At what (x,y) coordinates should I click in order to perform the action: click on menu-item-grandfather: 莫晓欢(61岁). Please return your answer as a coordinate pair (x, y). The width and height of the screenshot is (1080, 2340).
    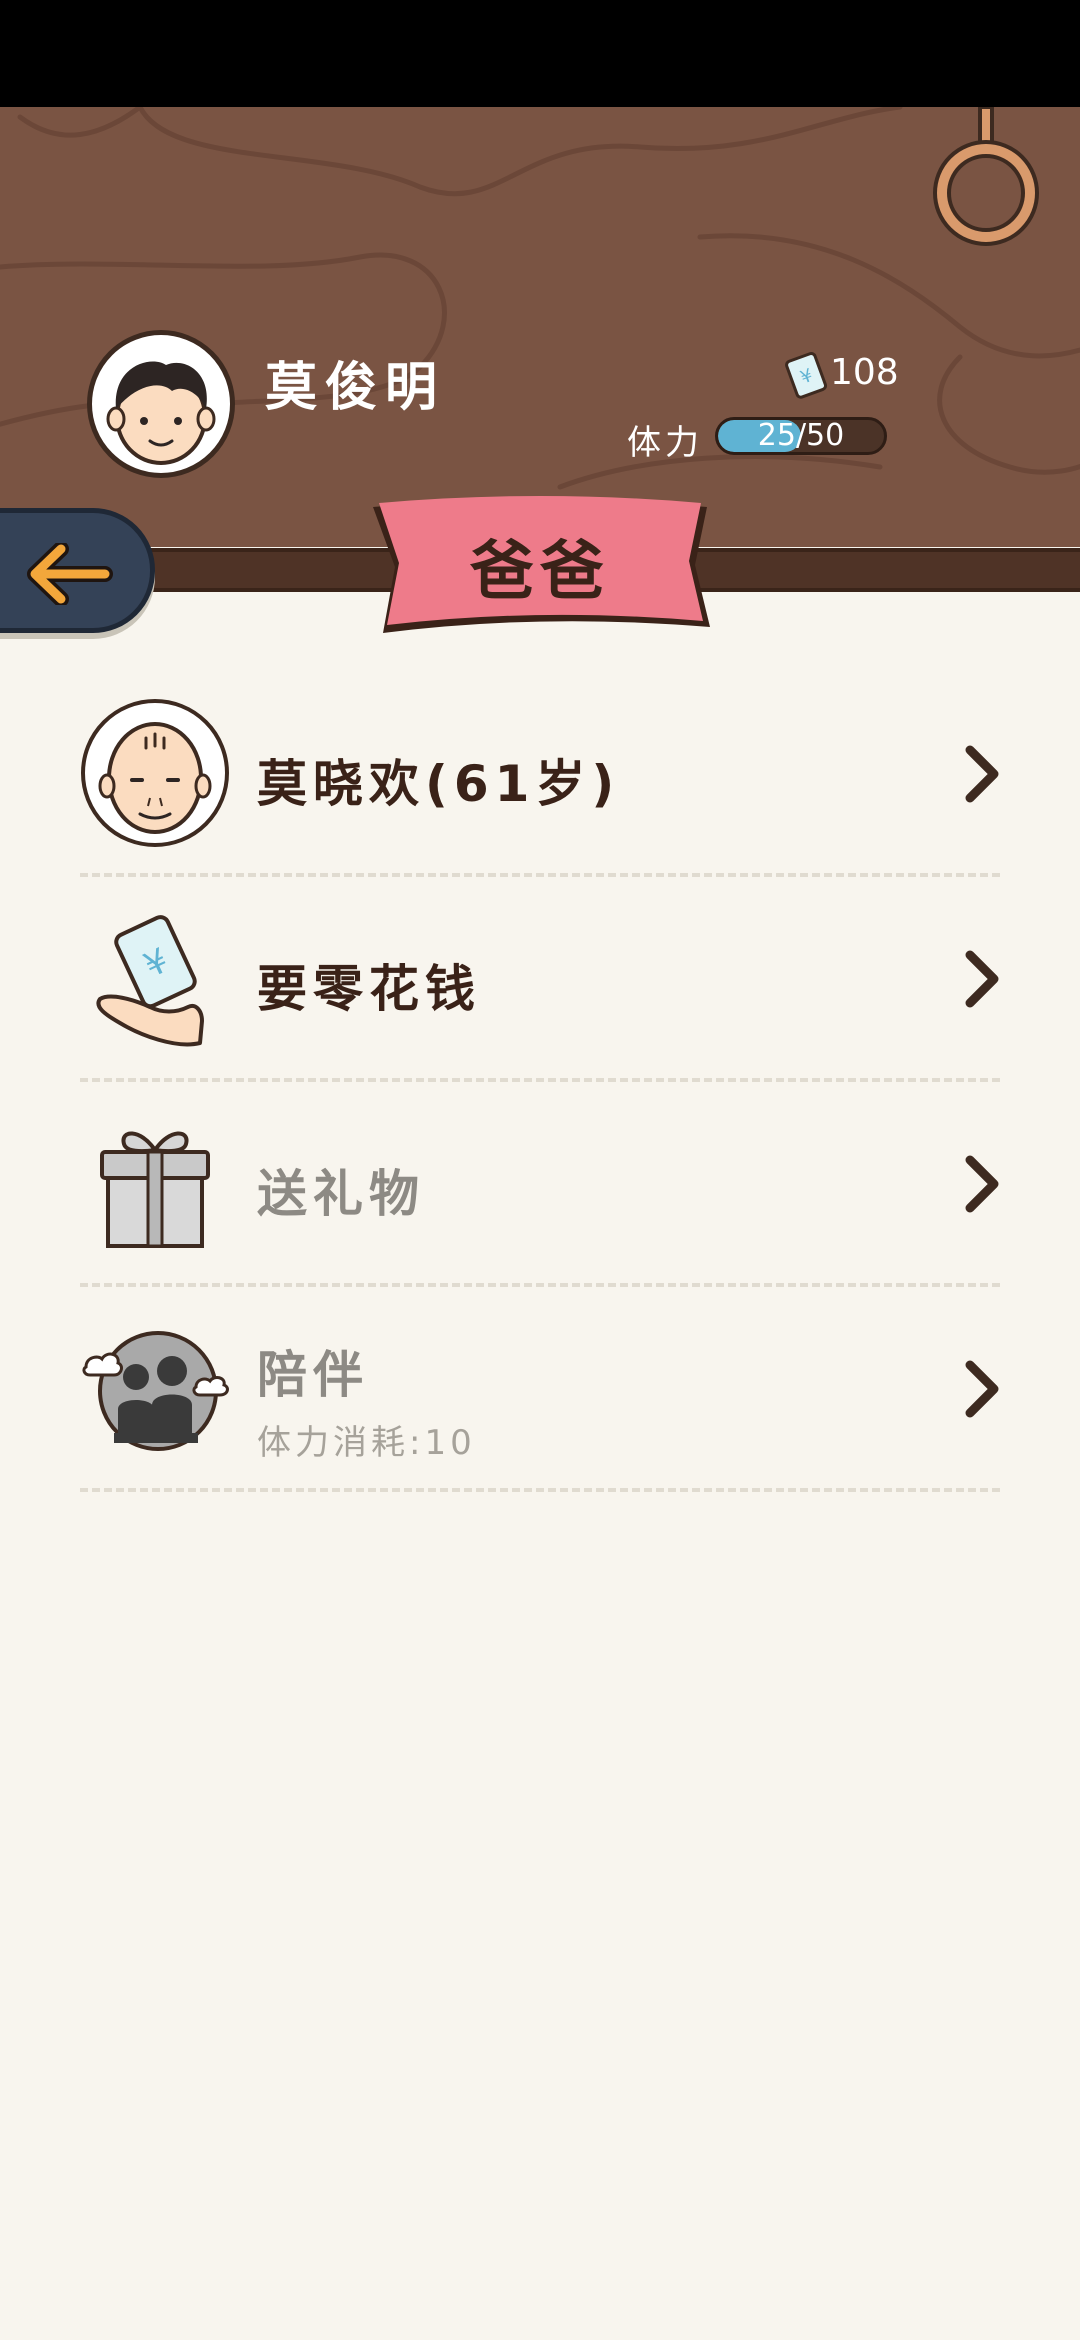
    Looking at the image, I should click on (540, 774).